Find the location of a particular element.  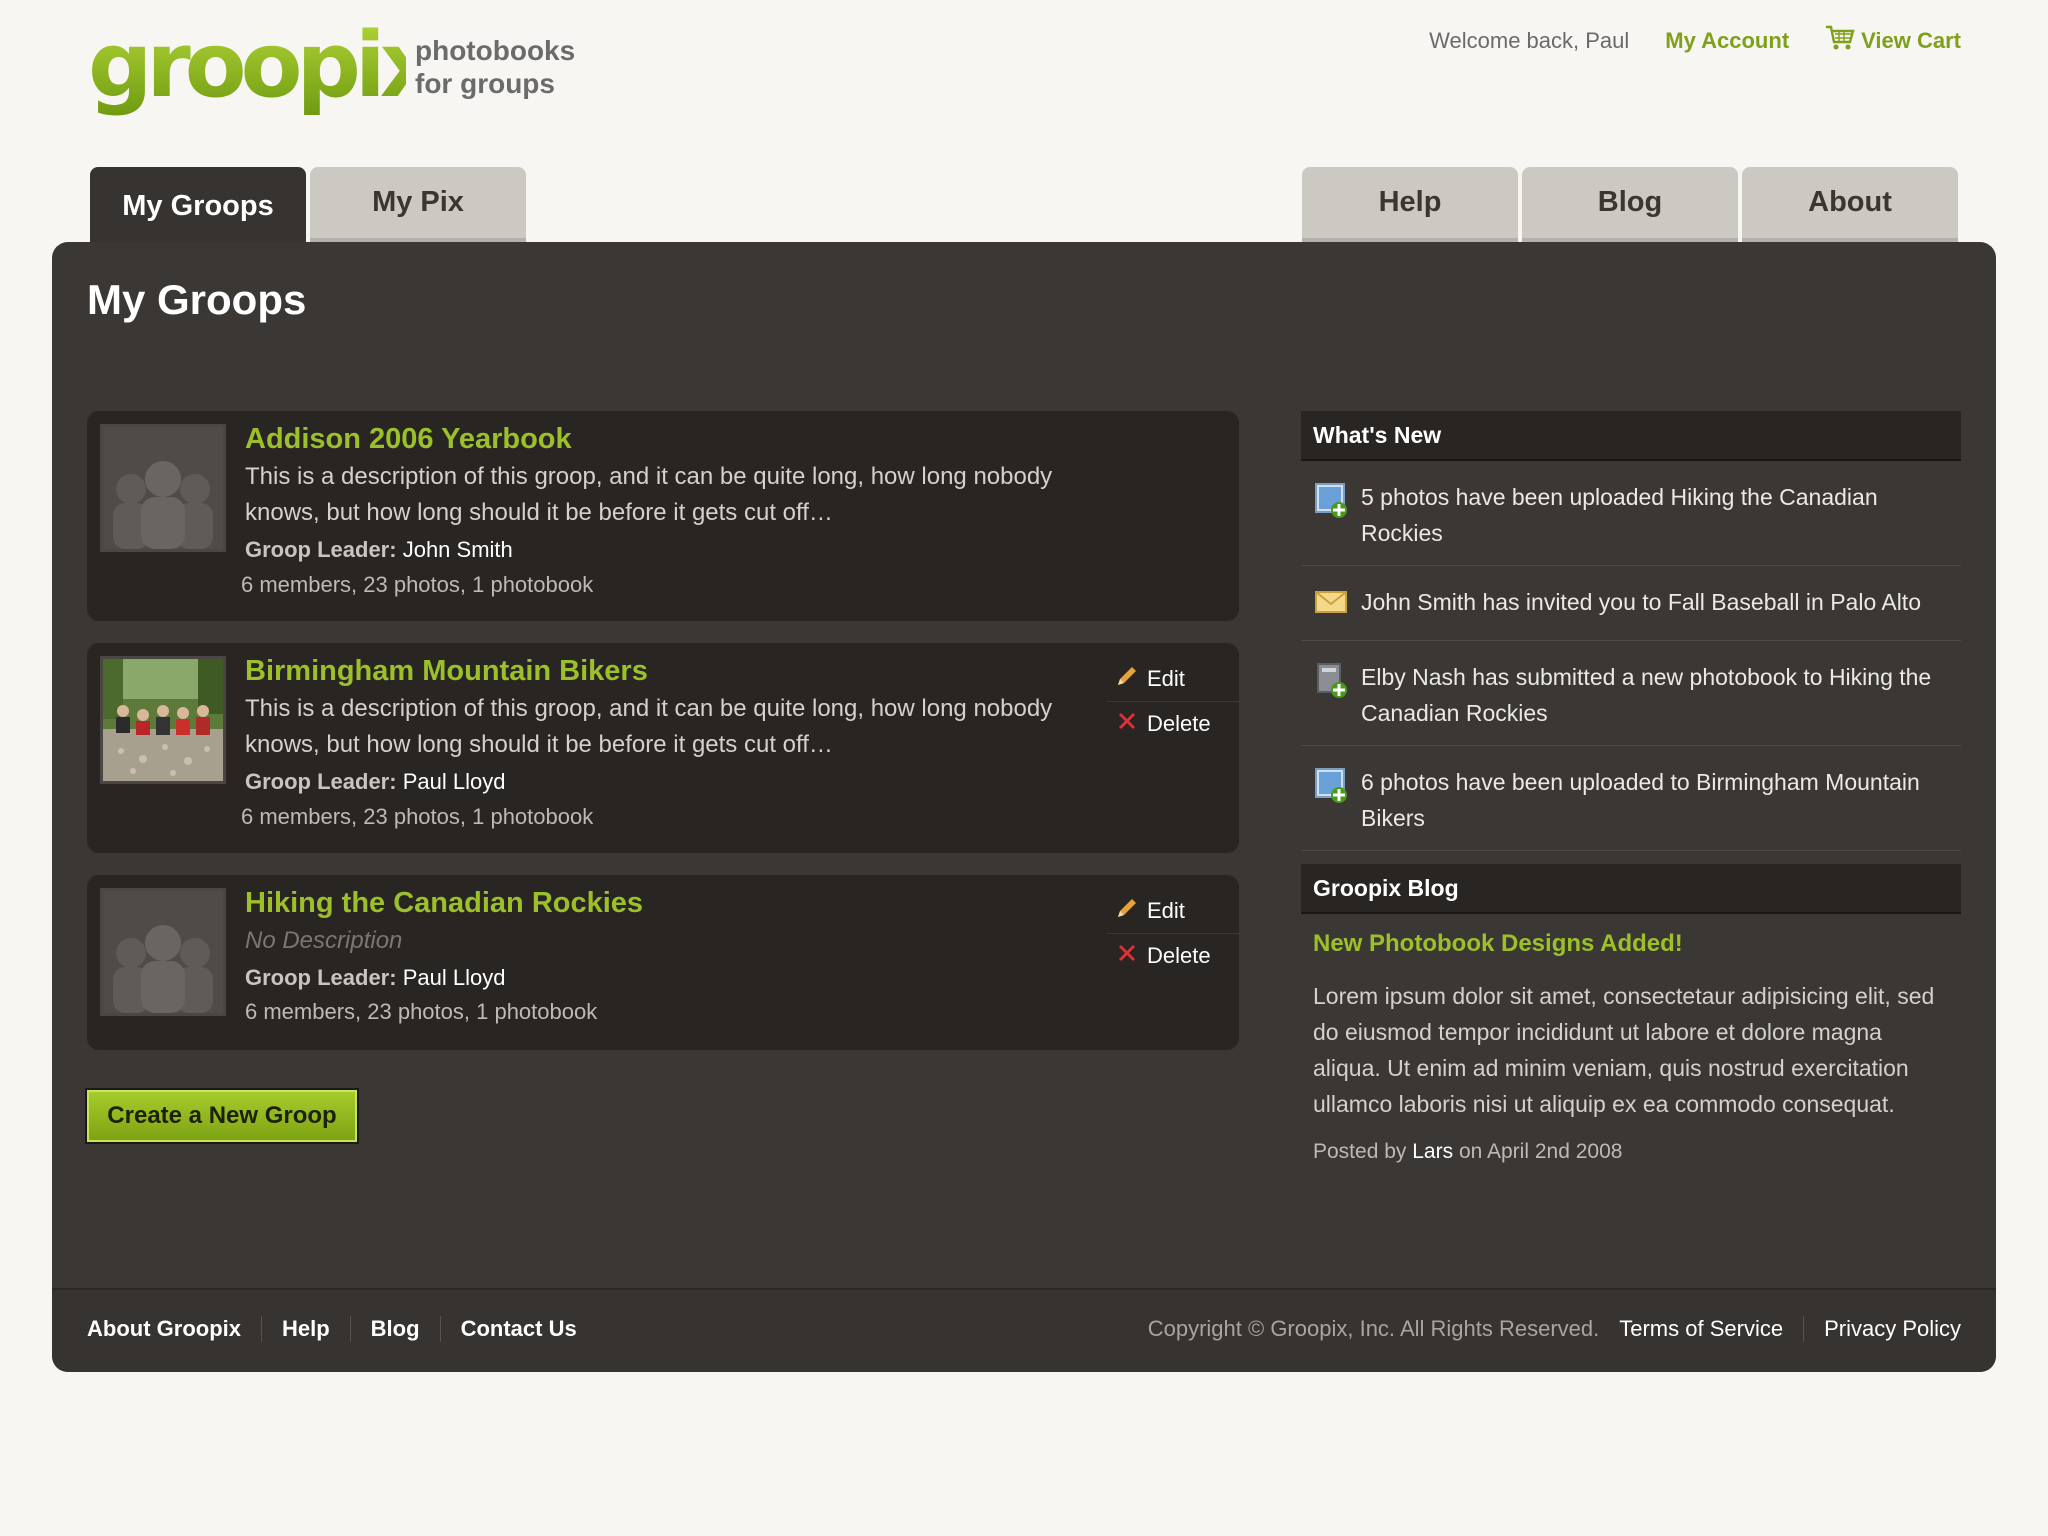

group-photo-thumbnail is located at coordinates (163, 720).